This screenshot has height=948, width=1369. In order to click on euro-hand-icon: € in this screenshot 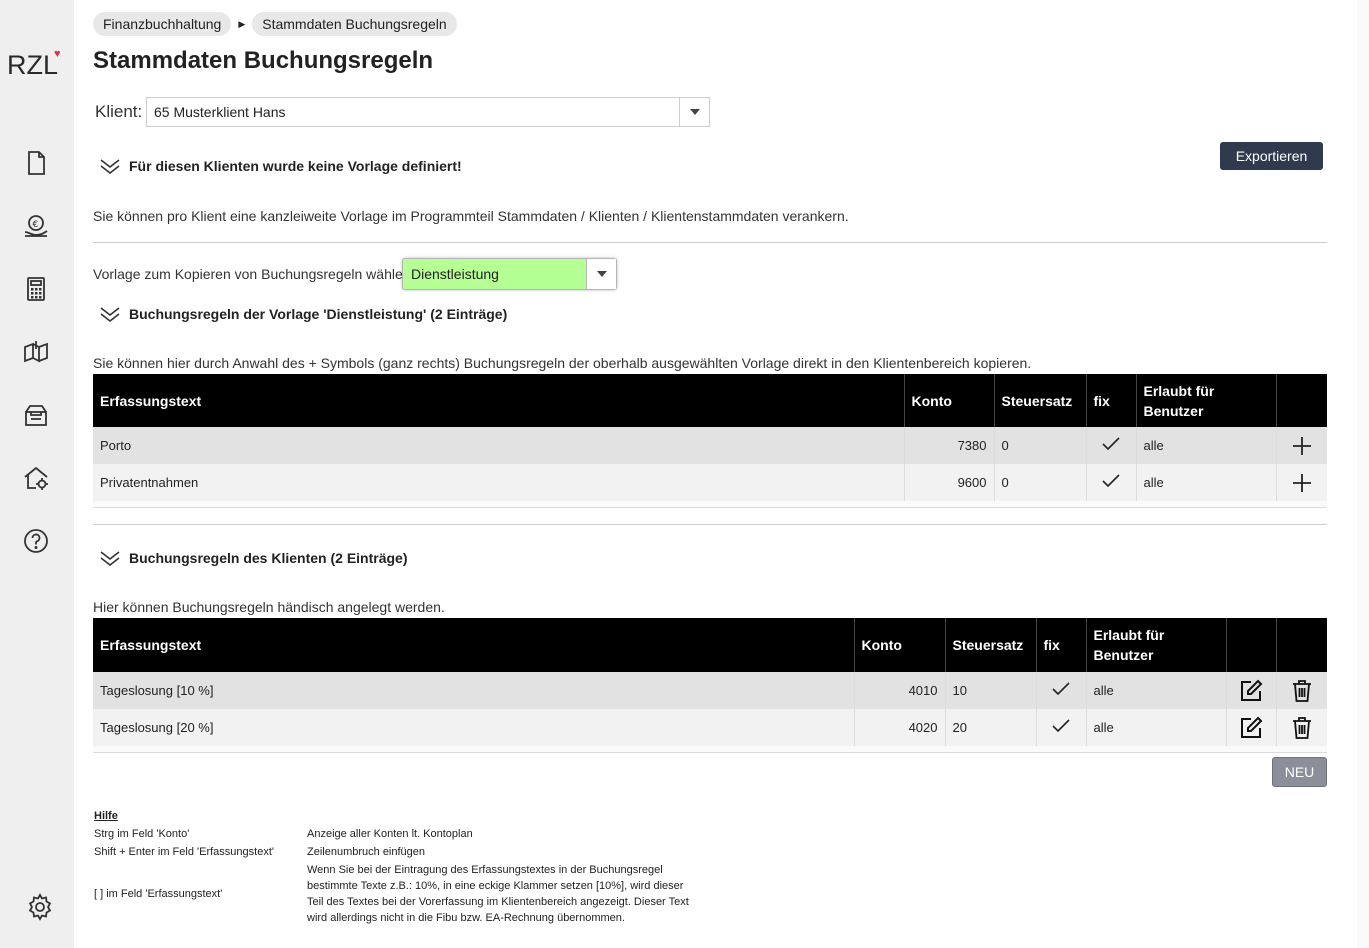, I will do `click(36, 226)`.